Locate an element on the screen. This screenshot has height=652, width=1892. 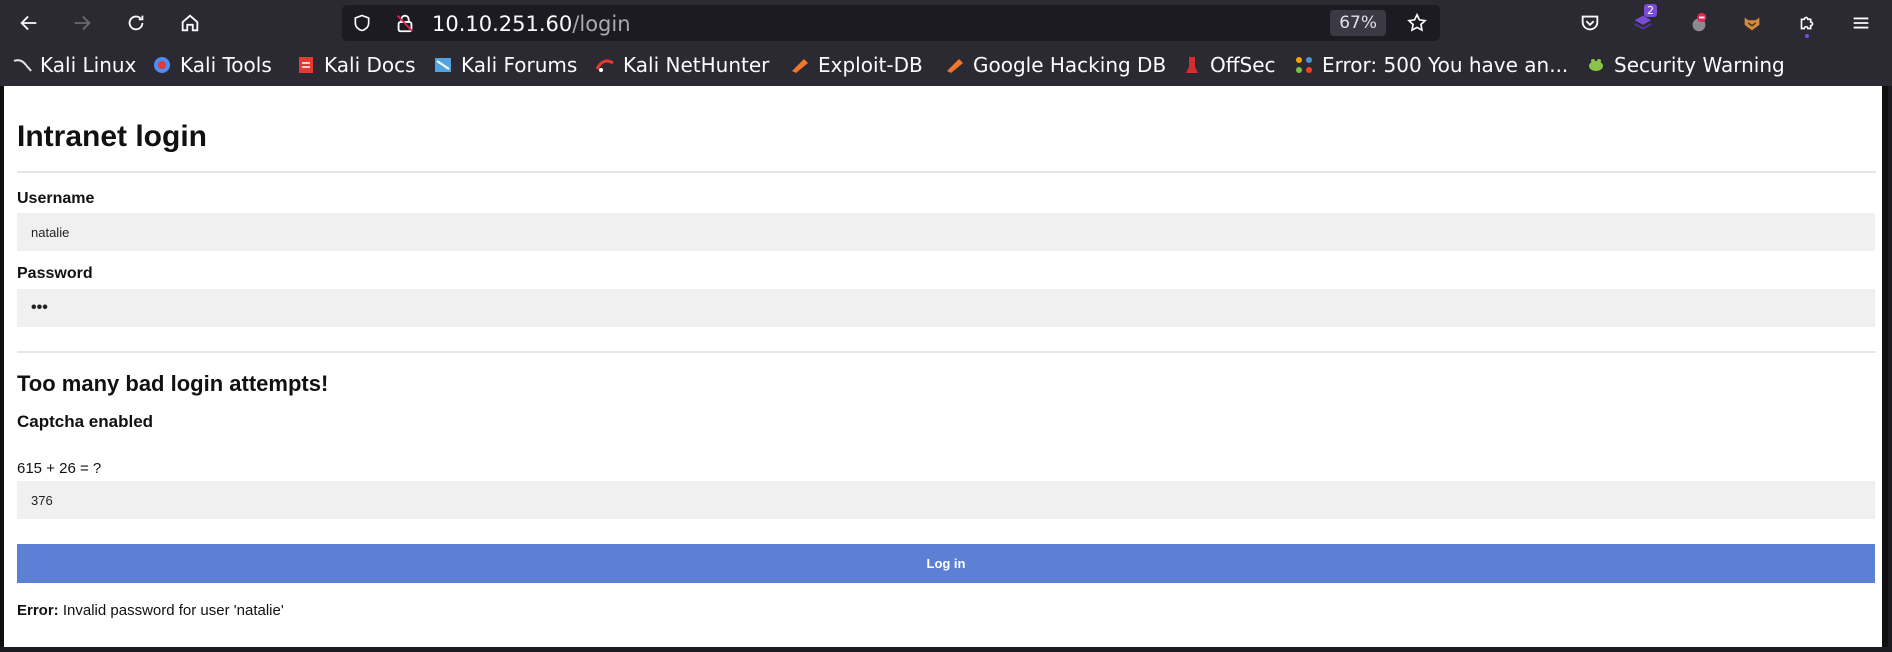
ghdb-icon is located at coordinates (955, 65).